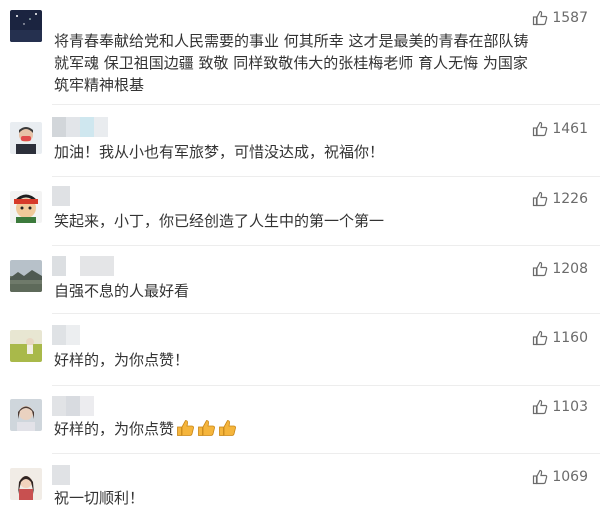 The height and width of the screenshot is (515, 600). Describe the element at coordinates (570, 407) in the screenshot. I see `like-count: 1103` at that location.